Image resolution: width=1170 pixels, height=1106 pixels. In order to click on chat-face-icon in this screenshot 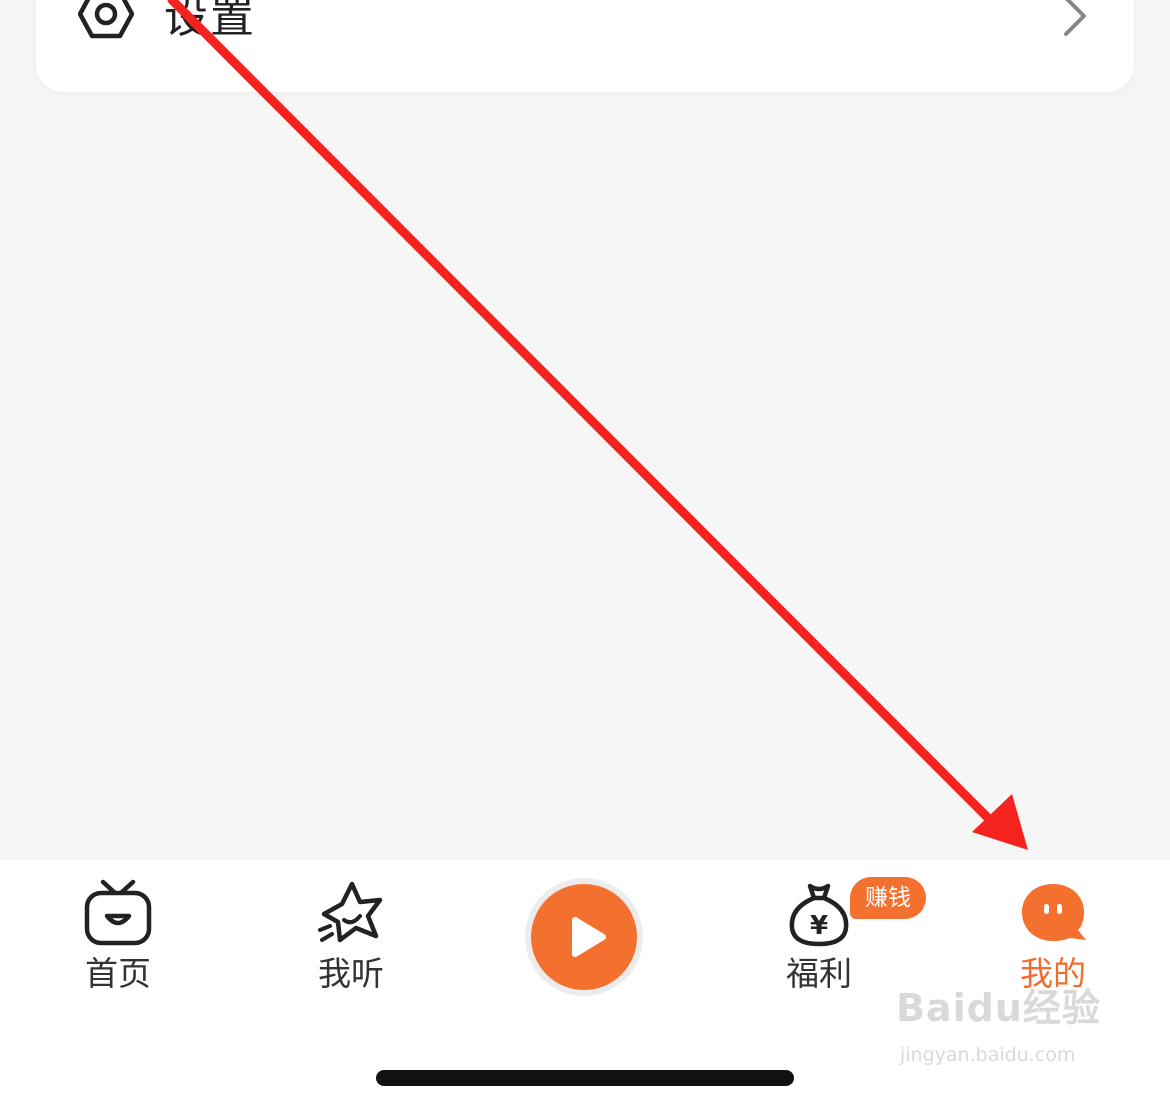, I will do `click(1054, 912)`.